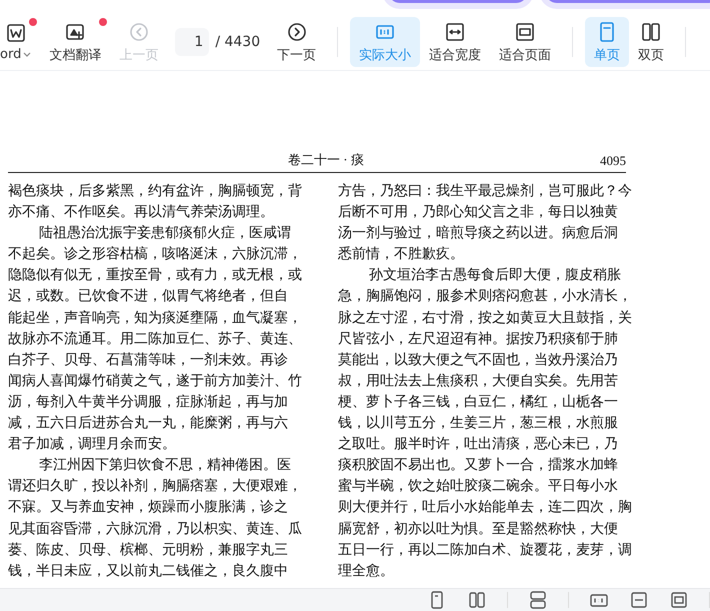  What do you see at coordinates (148, 296) in the screenshot?
I see `text-line: 迟，或数。已饮食不进，似胃气将绝者，但自` at bounding box center [148, 296].